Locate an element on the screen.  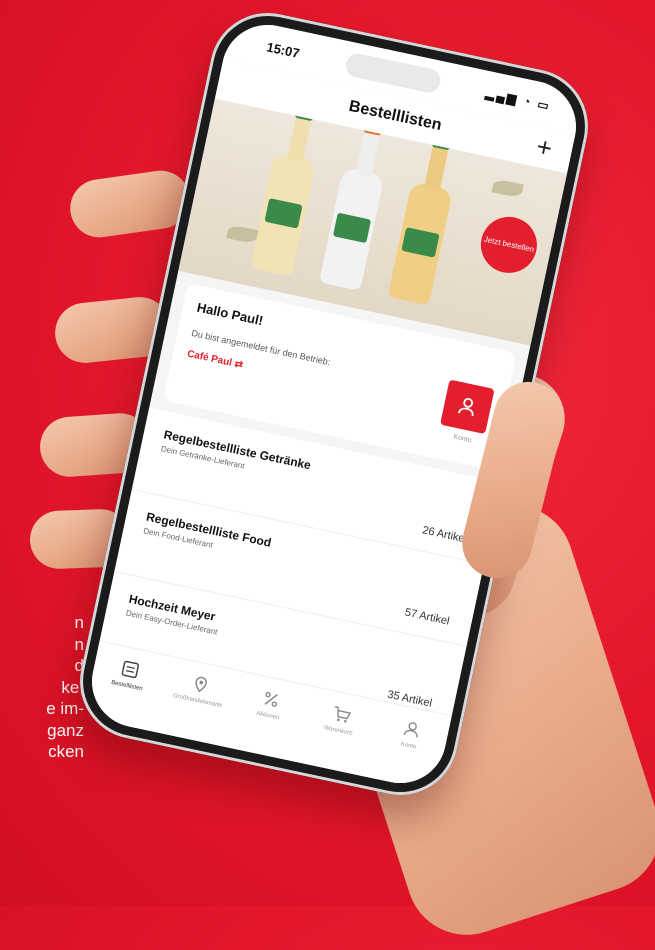
tab-aktionen: Aktionen is located at coordinates (266, 721).